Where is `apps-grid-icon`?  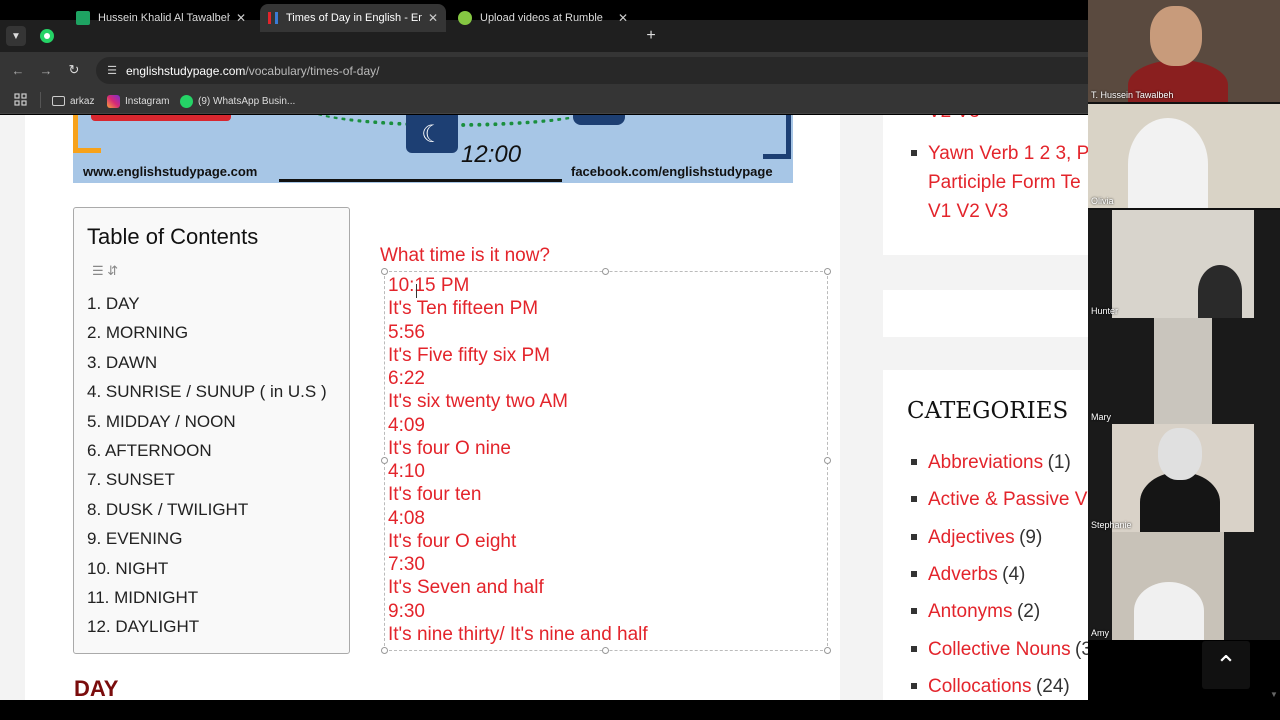 apps-grid-icon is located at coordinates (21, 100).